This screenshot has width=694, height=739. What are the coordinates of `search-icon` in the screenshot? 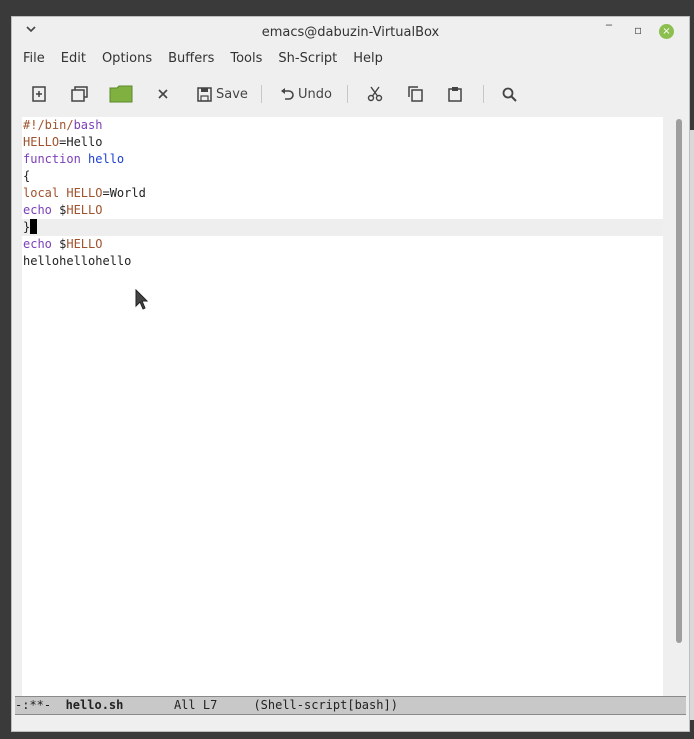 It's located at (509, 94).